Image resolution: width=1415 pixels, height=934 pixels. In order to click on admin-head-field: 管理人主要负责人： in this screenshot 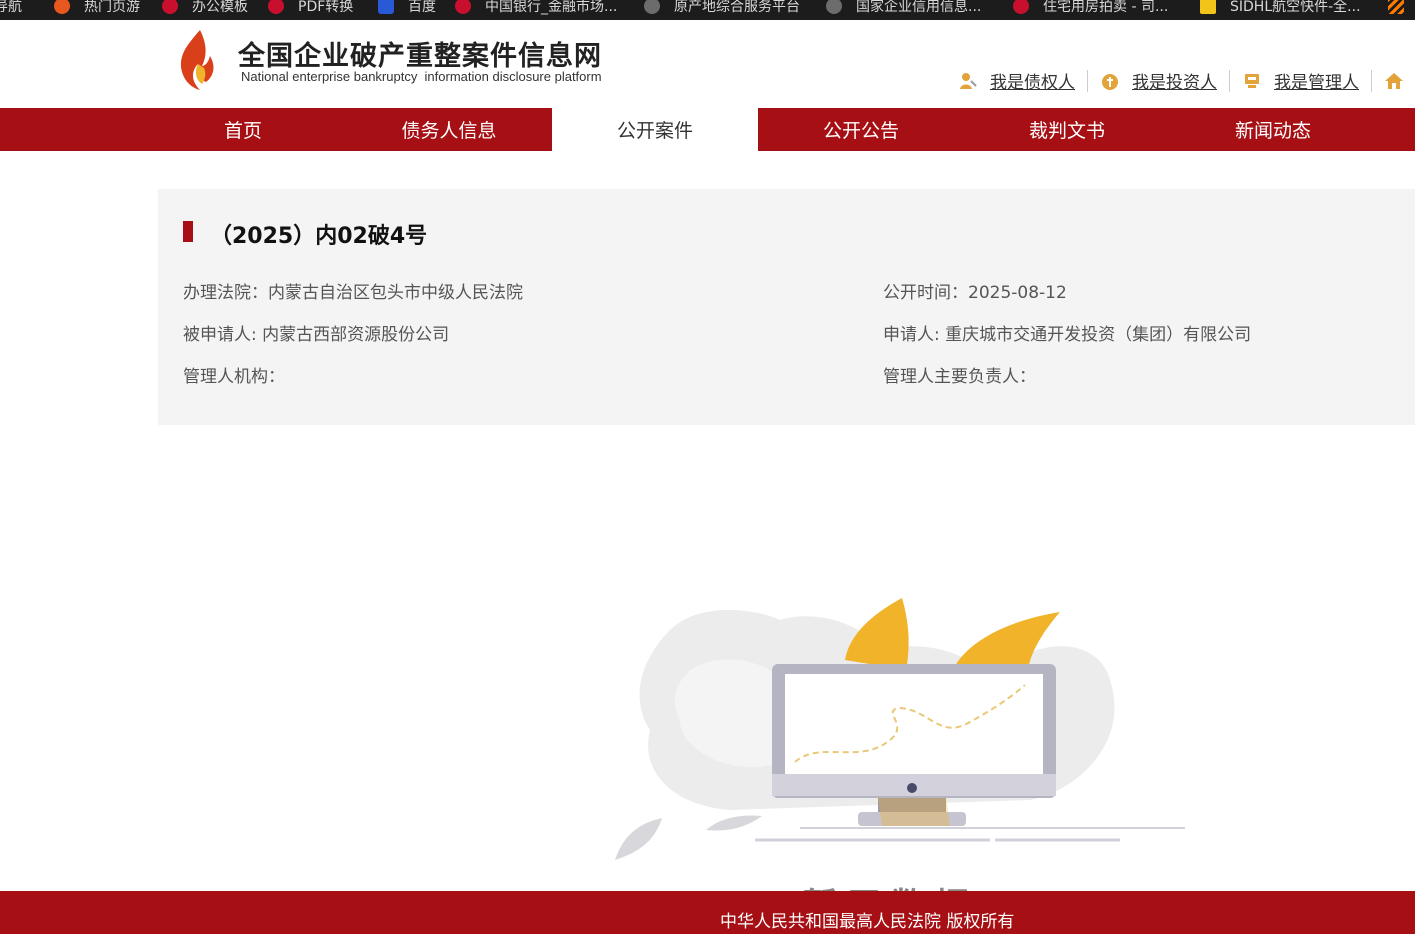, I will do `click(959, 374)`.